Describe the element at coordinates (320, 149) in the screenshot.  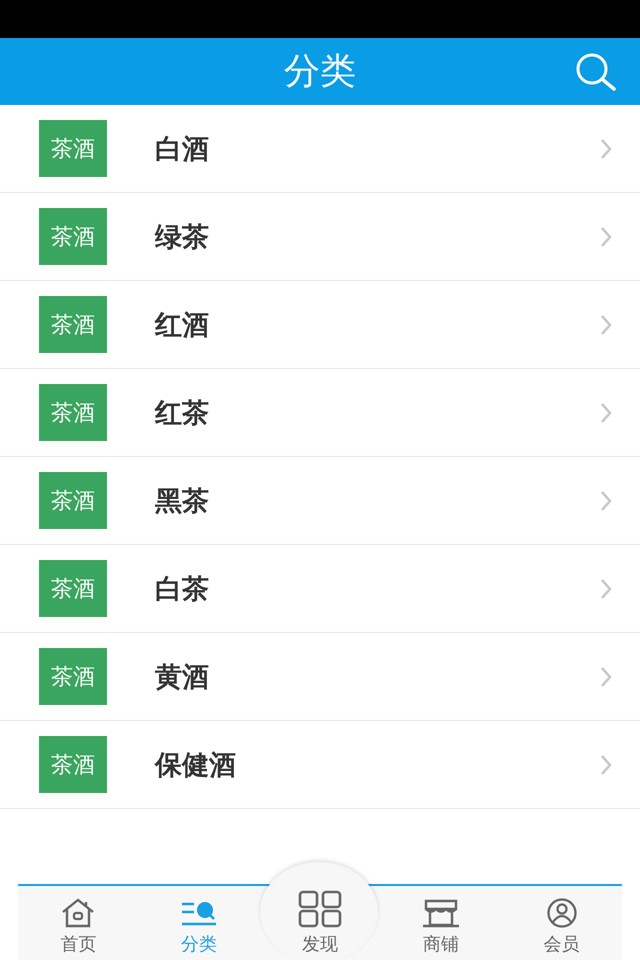
I see `category-row: 茶酒 白酒` at that location.